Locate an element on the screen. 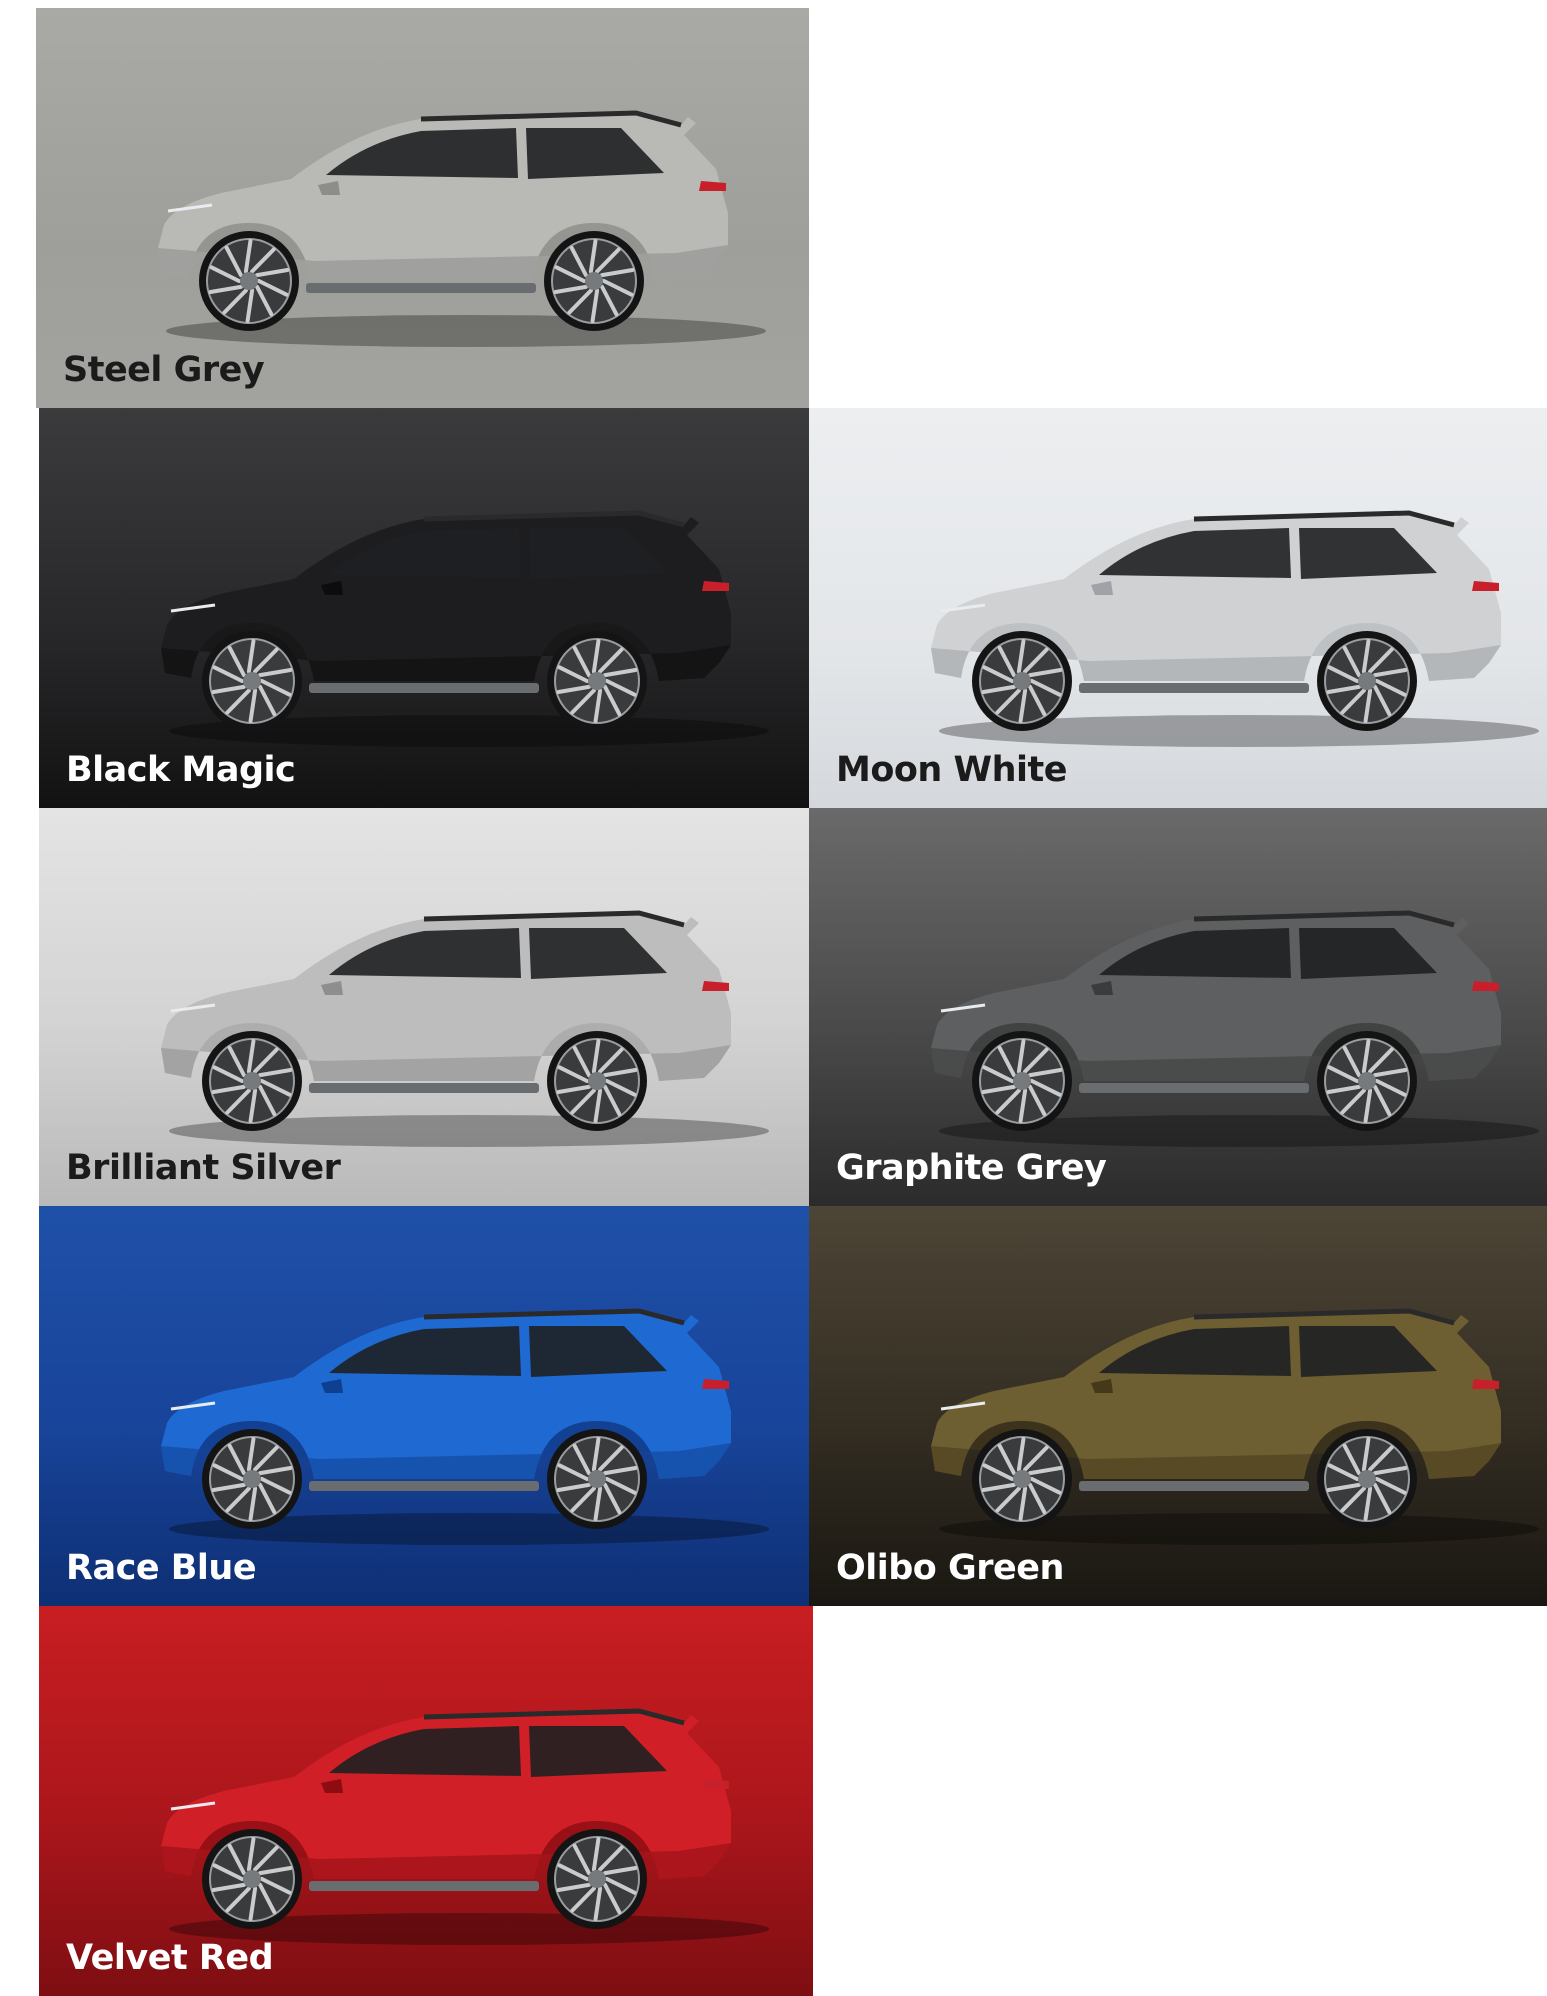 The image size is (1547, 1996). color-name-label: Steel Grey is located at coordinates (164, 370).